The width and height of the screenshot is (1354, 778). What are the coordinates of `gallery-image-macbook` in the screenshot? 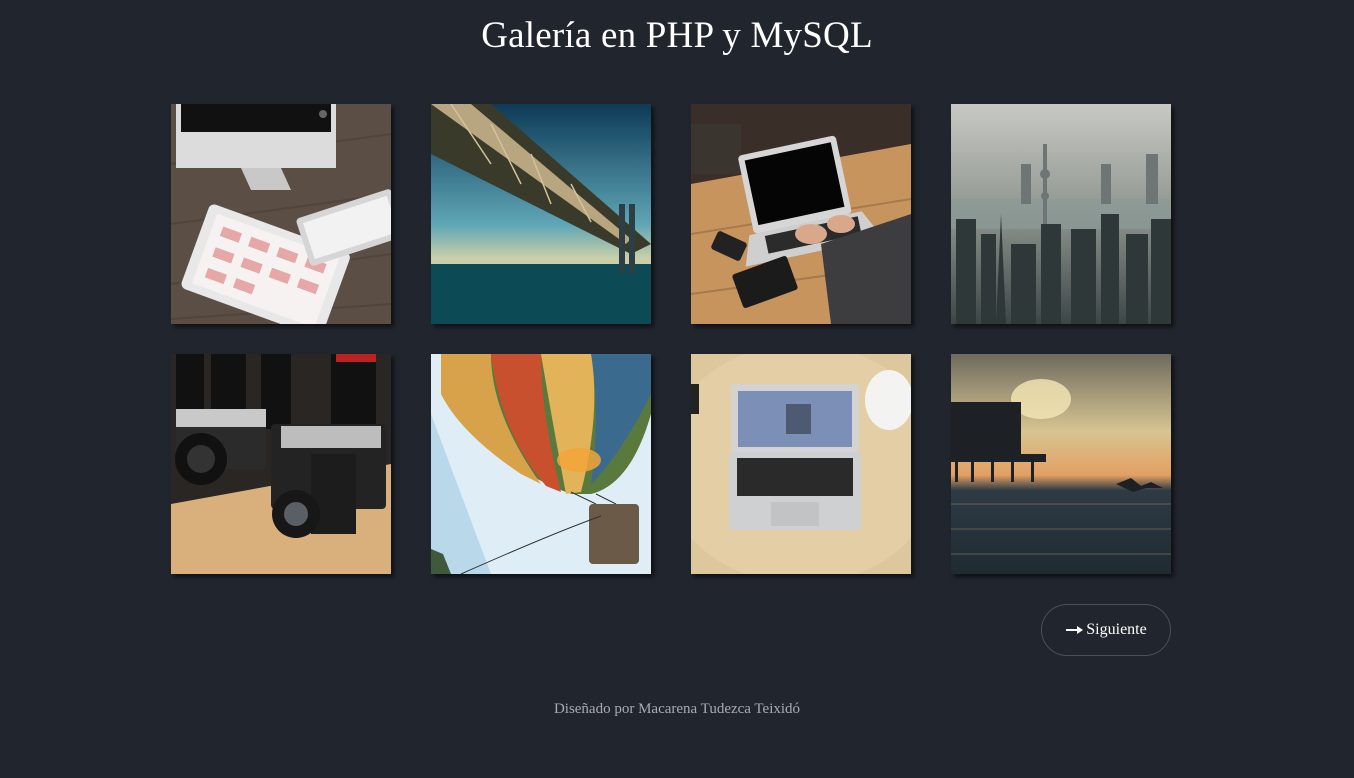 It's located at (801, 464).